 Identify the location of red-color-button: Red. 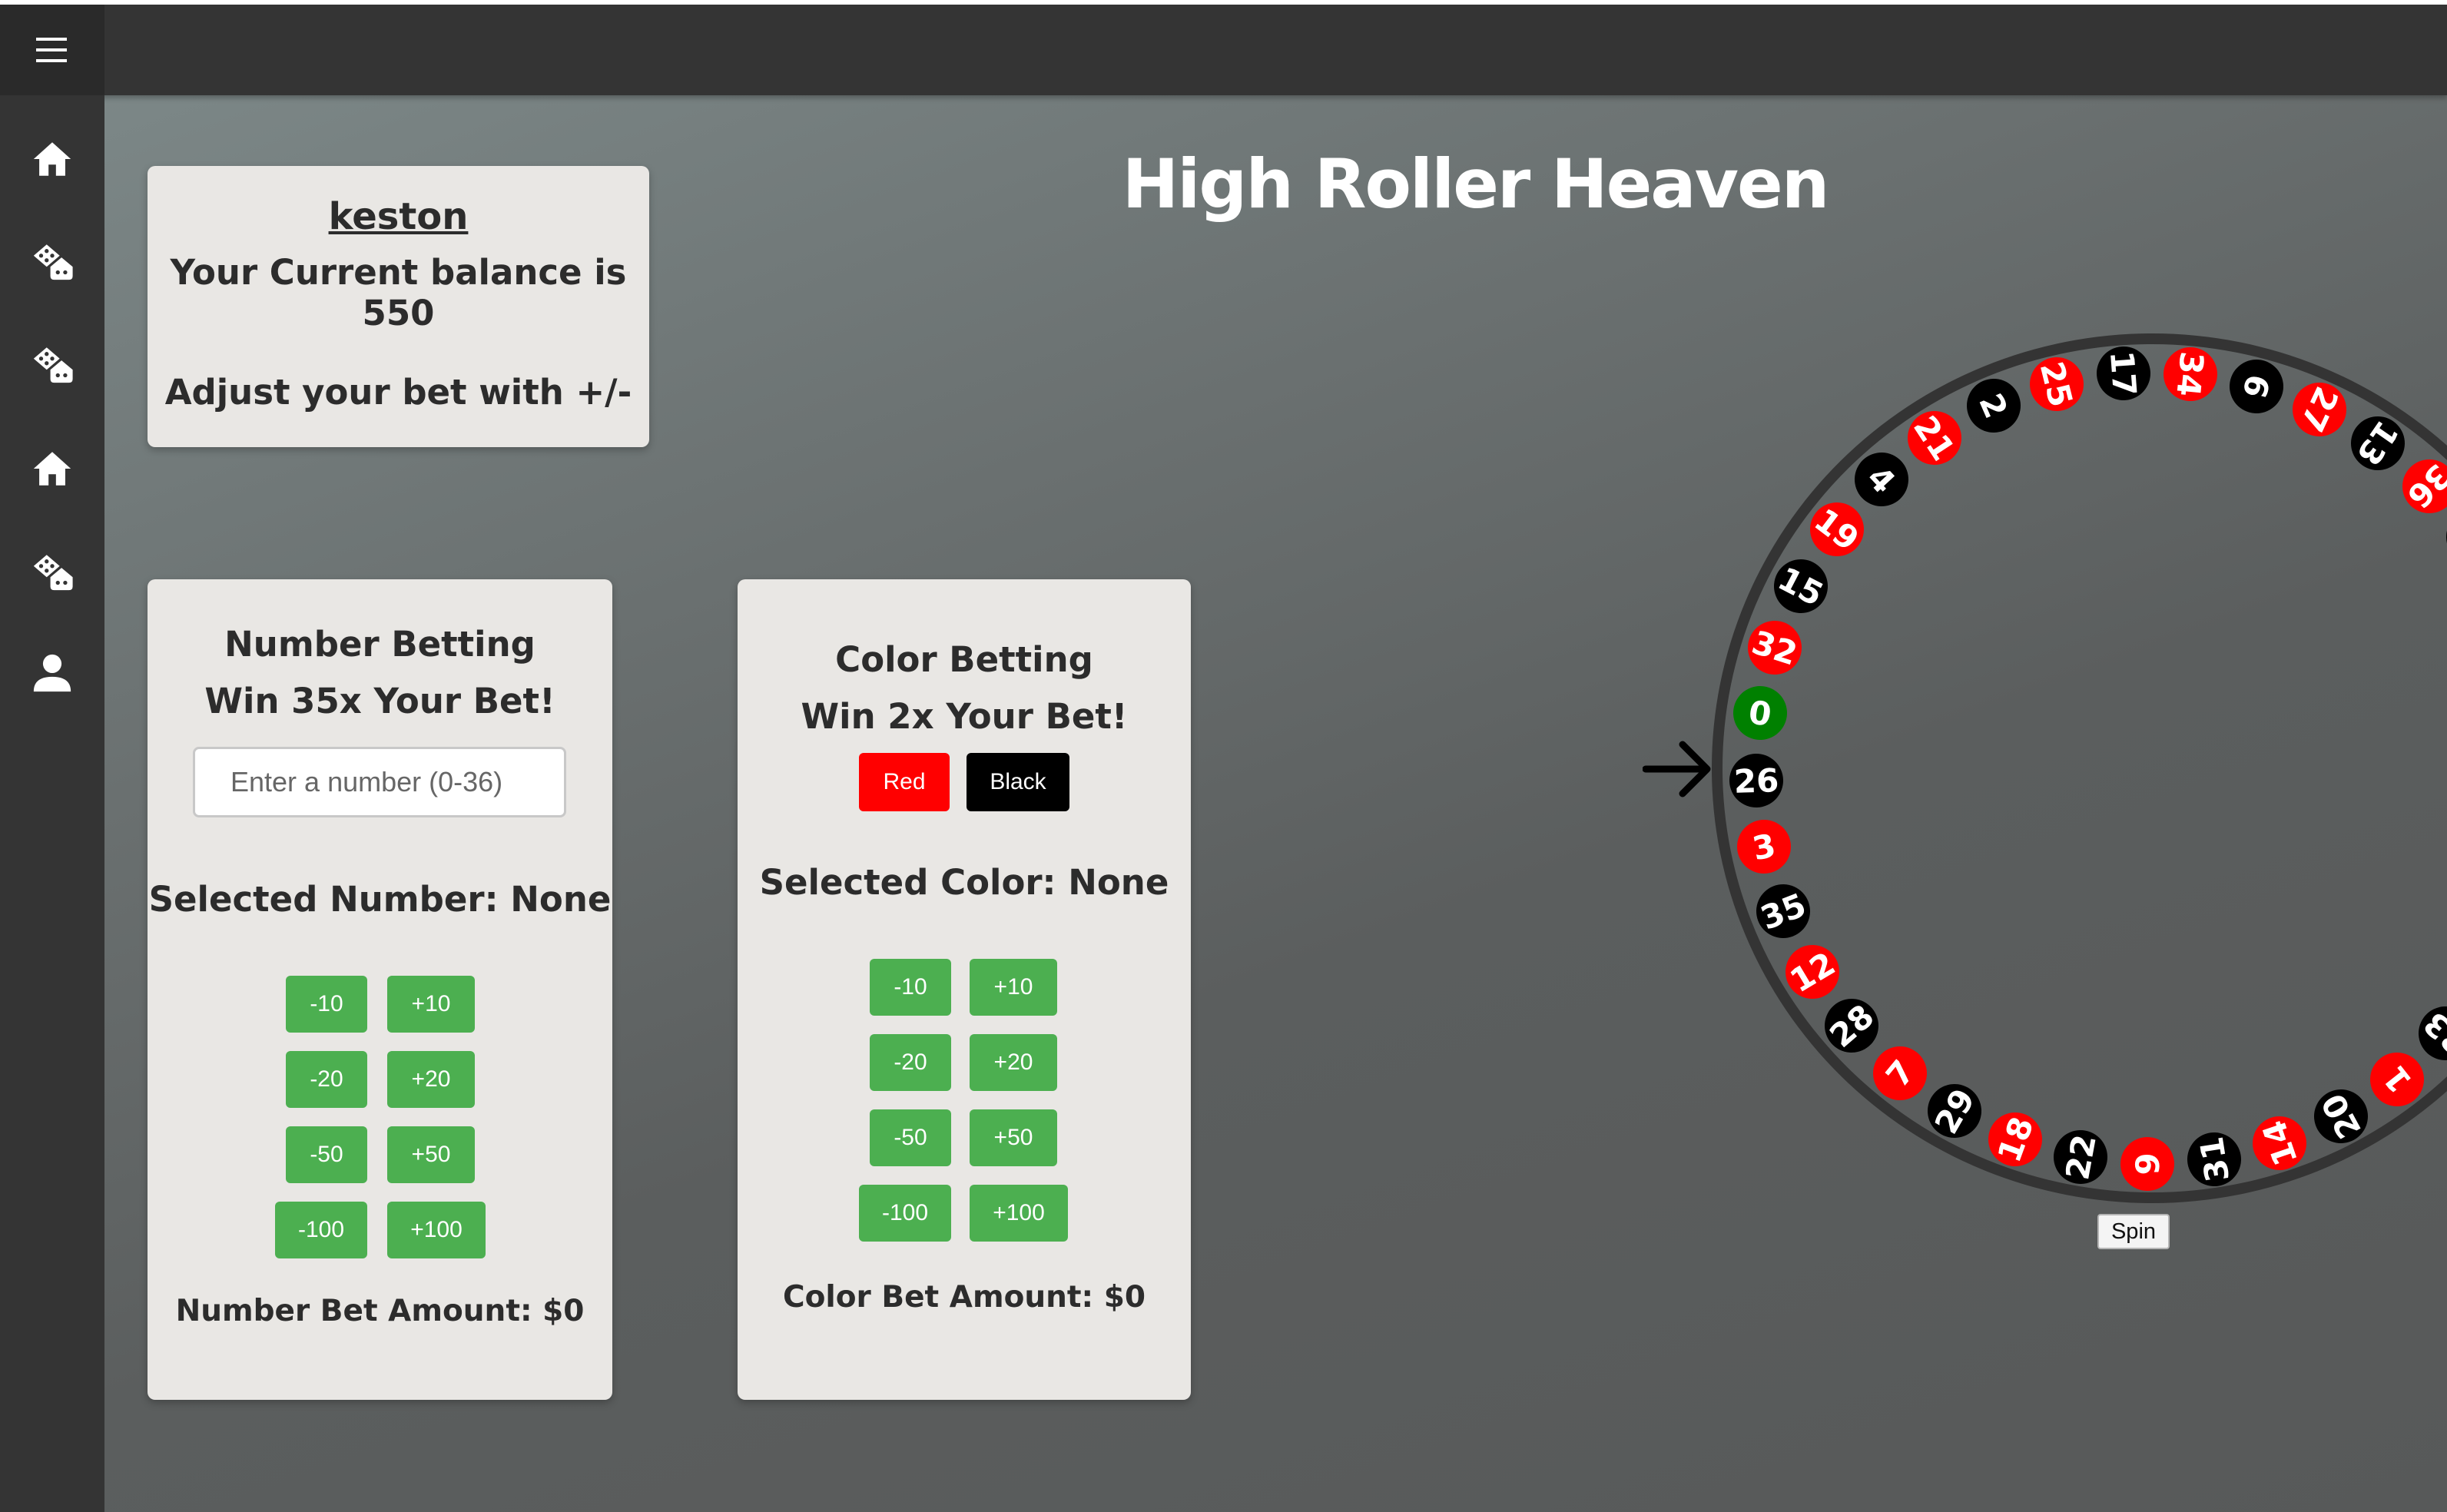
(904, 782).